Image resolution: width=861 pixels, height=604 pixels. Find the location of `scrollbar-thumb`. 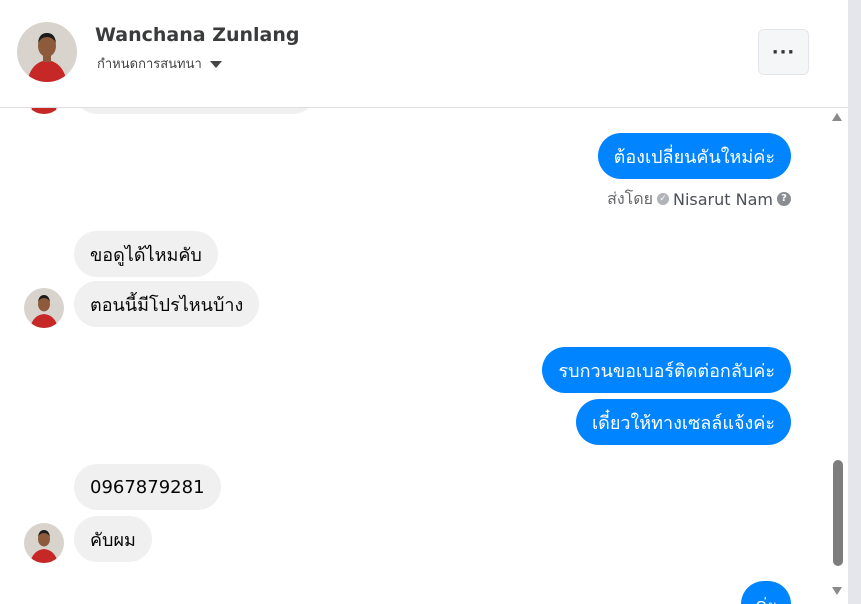

scrollbar-thumb is located at coordinates (838, 513).